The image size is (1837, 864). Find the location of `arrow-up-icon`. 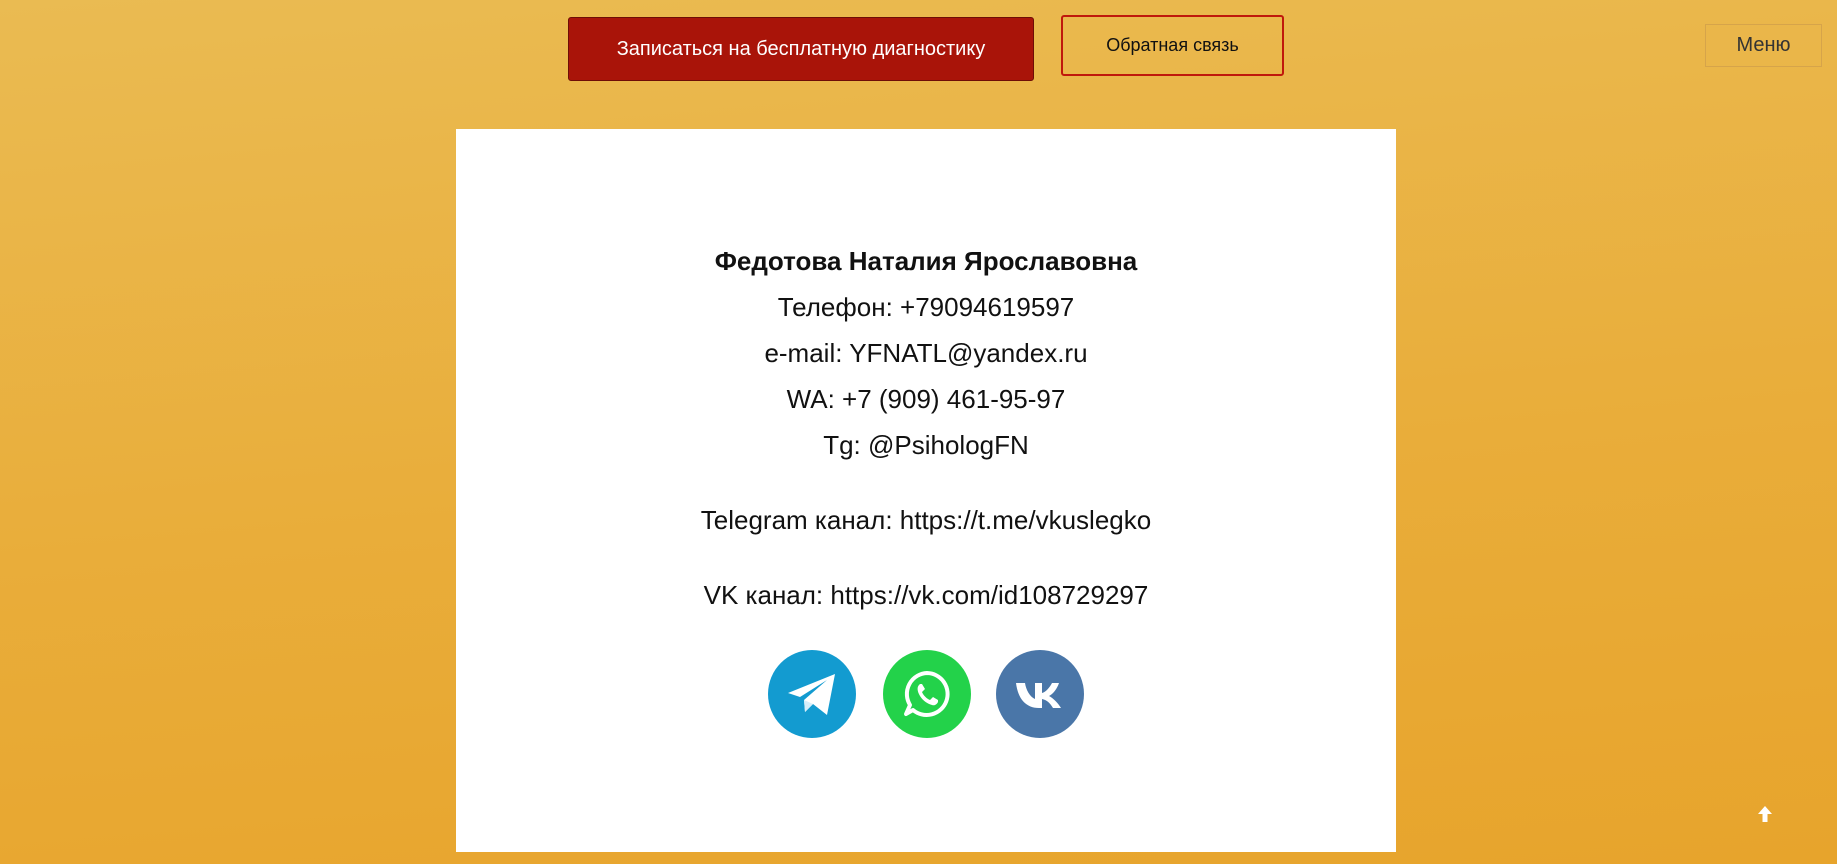

arrow-up-icon is located at coordinates (1765, 814).